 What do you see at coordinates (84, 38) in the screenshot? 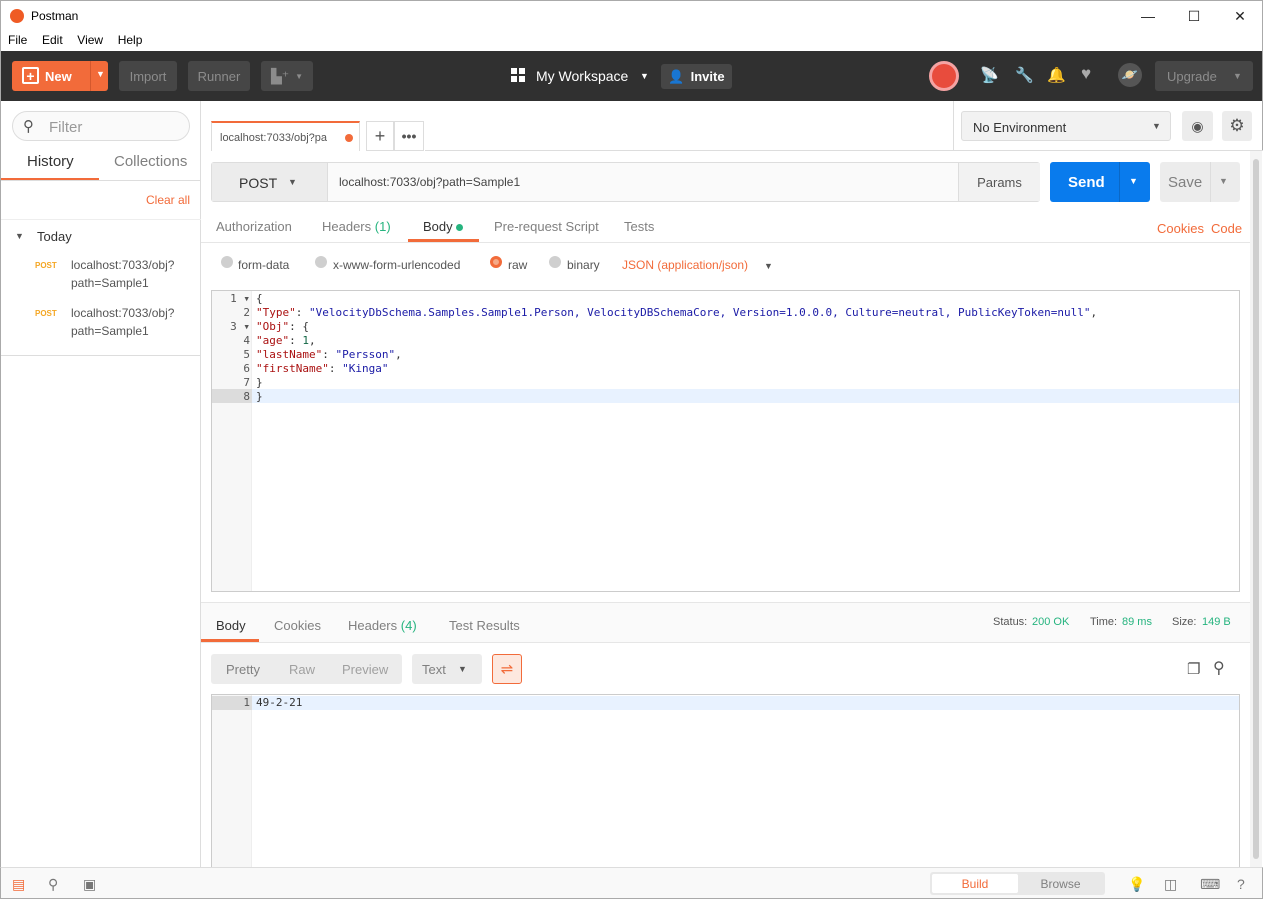
I see `menu-view: View` at bounding box center [84, 38].